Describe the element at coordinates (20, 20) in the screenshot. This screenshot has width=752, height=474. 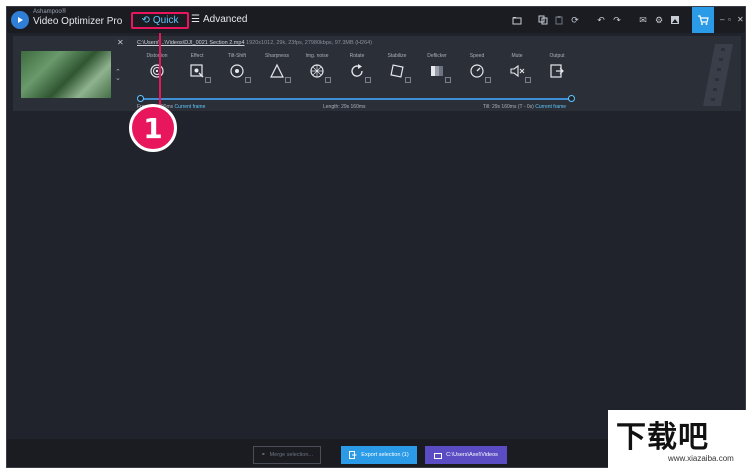
I see `app-logo-icon` at that location.